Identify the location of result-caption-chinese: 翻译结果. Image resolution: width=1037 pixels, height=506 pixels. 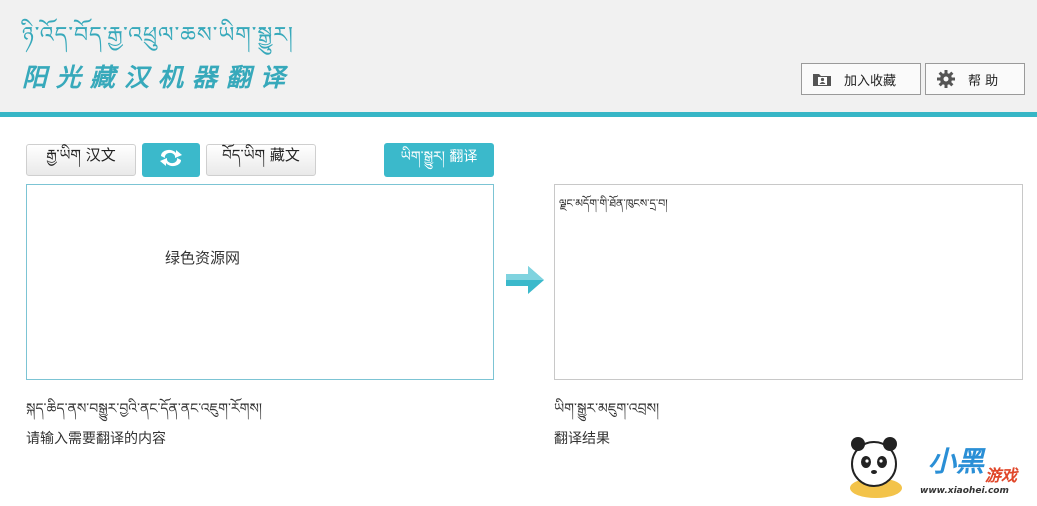
(582, 439).